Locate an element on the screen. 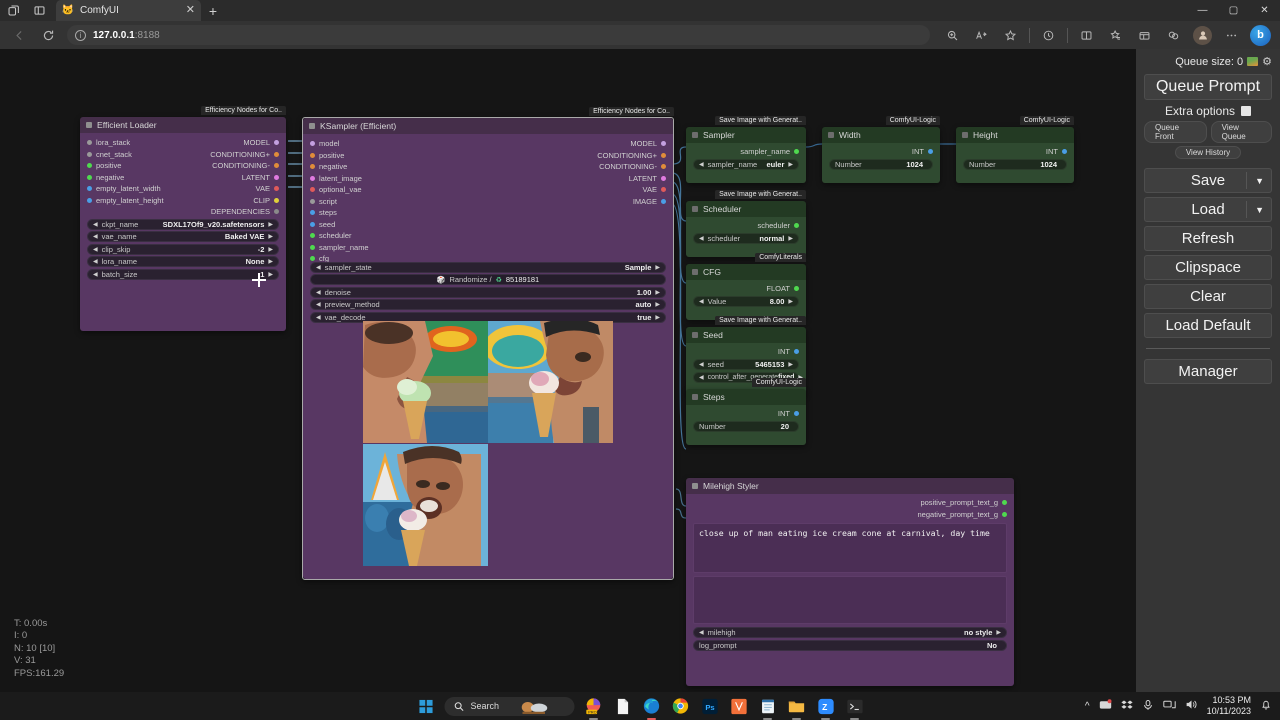 The width and height of the screenshot is (1280, 720). node-title-efficient-loader: Efficient Loader is located at coordinates (183, 125).